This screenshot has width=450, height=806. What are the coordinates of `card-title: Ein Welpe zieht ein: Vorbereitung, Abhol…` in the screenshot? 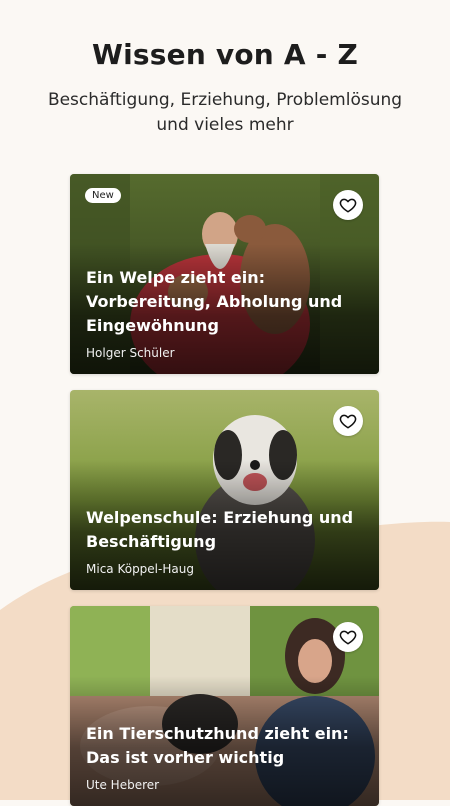 It's located at (214, 301).